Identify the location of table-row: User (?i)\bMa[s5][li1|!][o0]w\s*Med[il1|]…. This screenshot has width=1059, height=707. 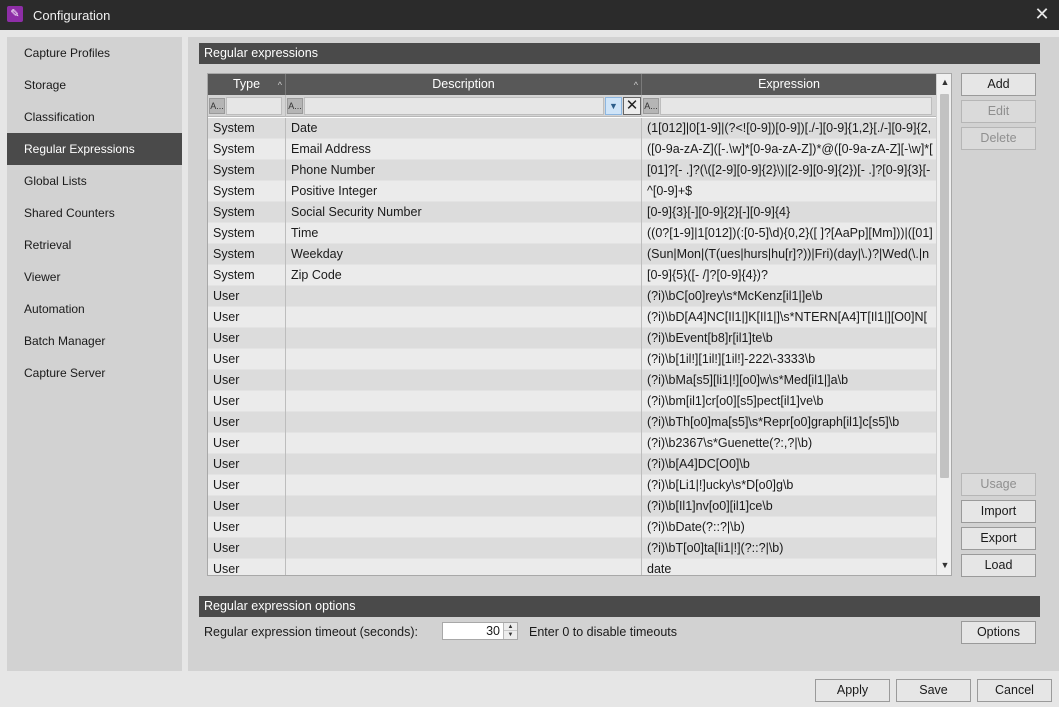
(572, 380).